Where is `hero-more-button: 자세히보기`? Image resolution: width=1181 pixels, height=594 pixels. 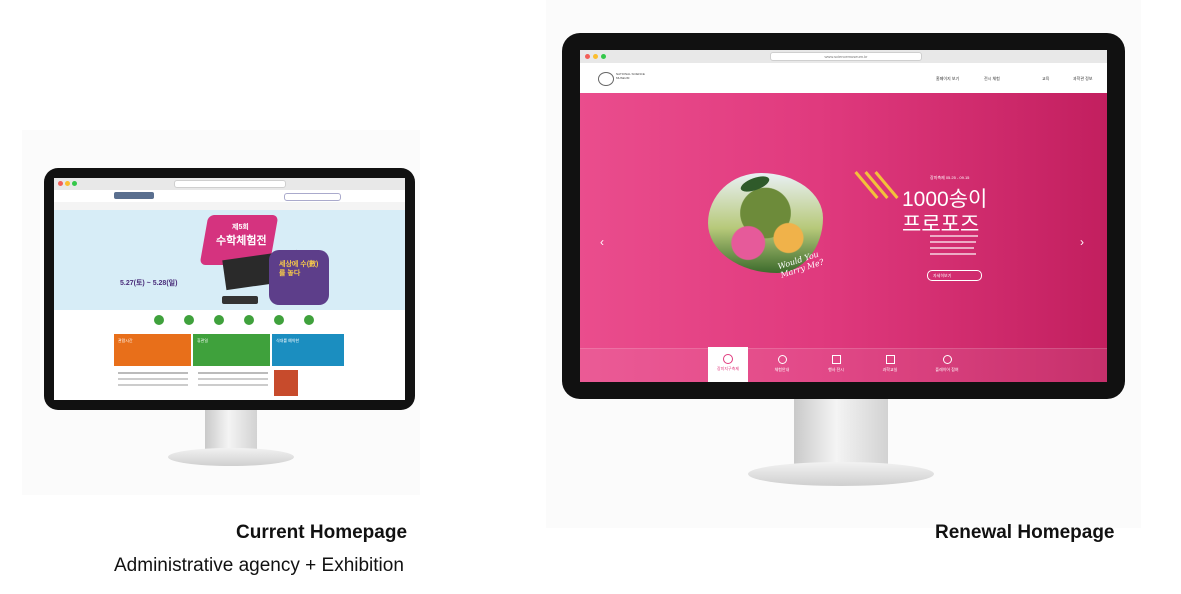 hero-more-button: 자세히보기 is located at coordinates (954, 275).